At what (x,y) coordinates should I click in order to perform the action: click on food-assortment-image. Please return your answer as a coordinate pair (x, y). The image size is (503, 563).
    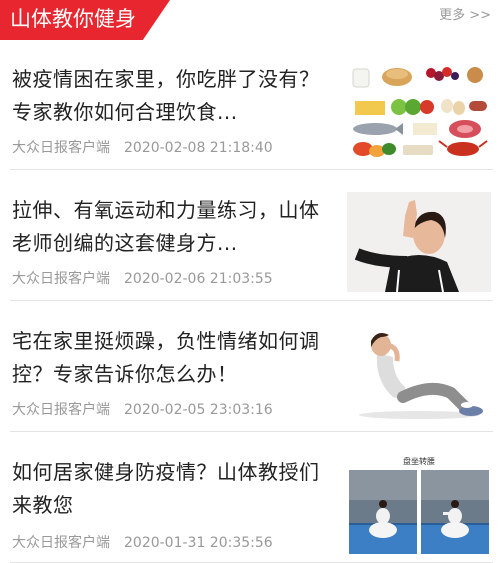
    Looking at the image, I should click on (419, 111).